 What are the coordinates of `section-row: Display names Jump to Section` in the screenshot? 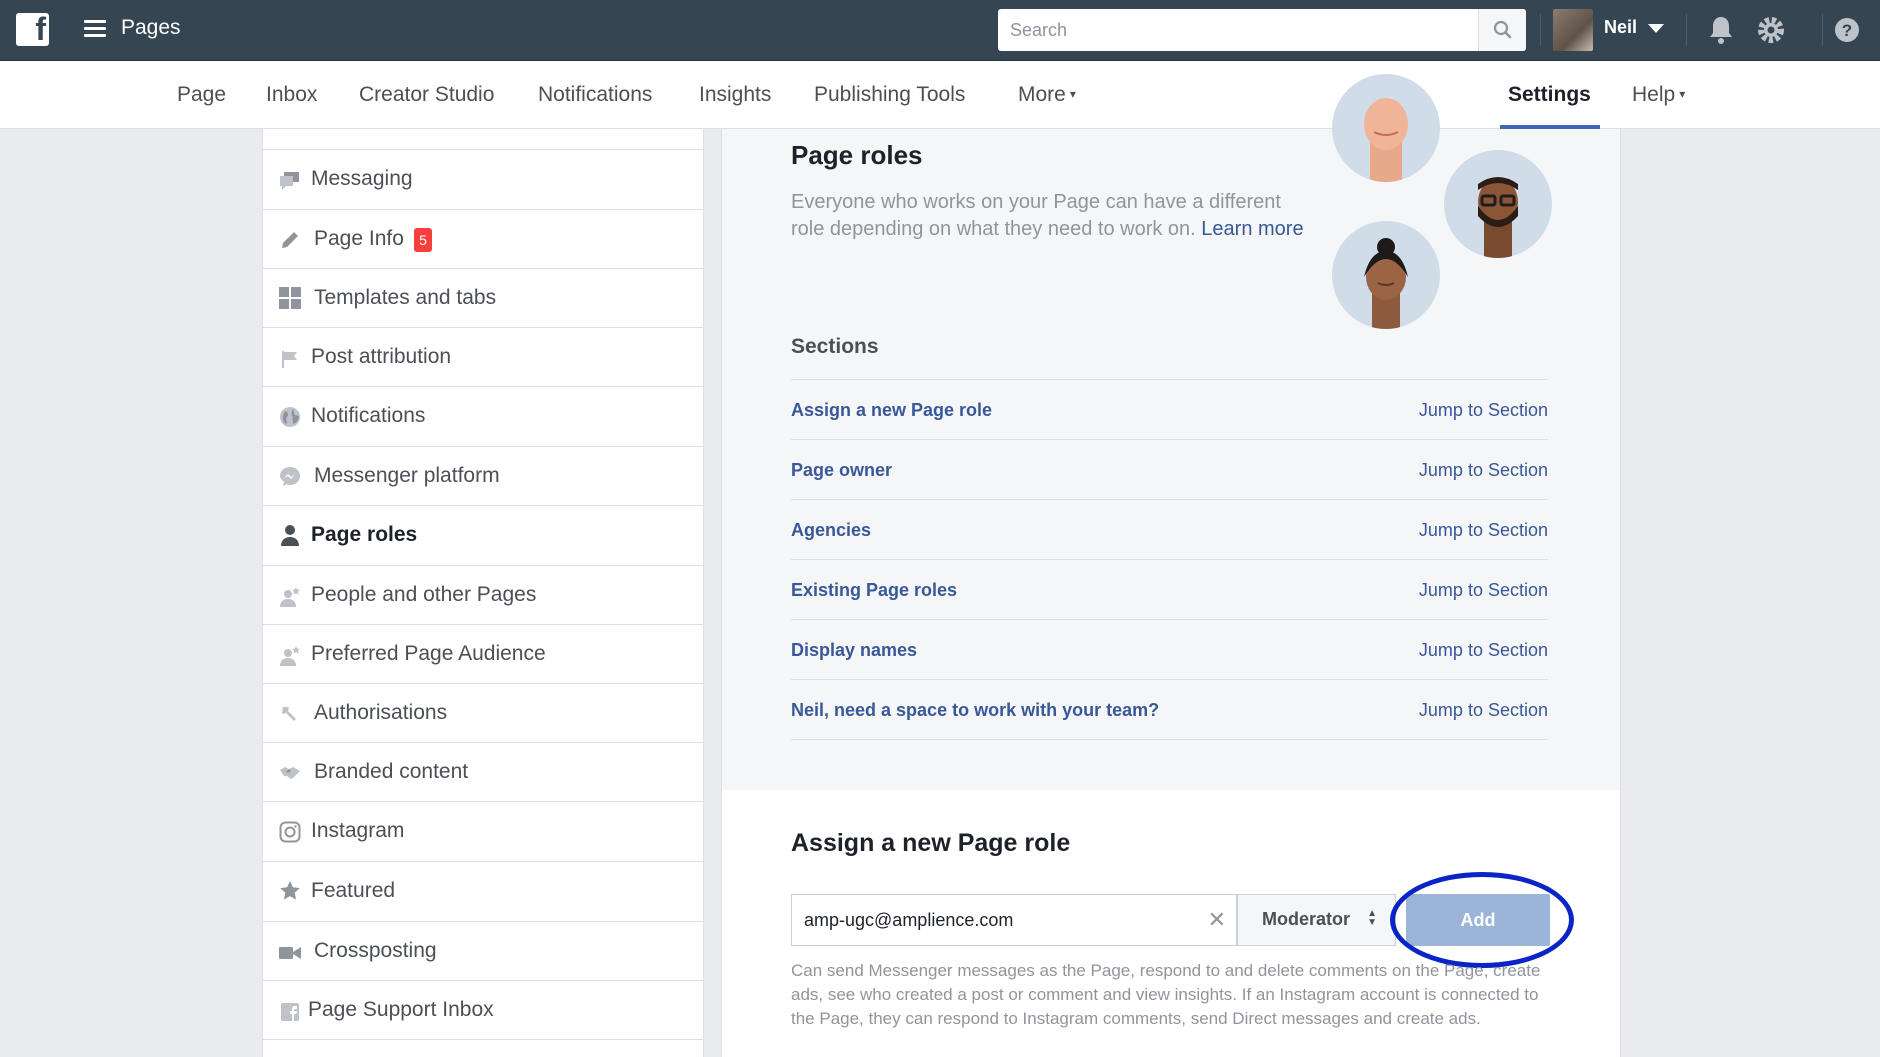 It's located at (1169, 649).